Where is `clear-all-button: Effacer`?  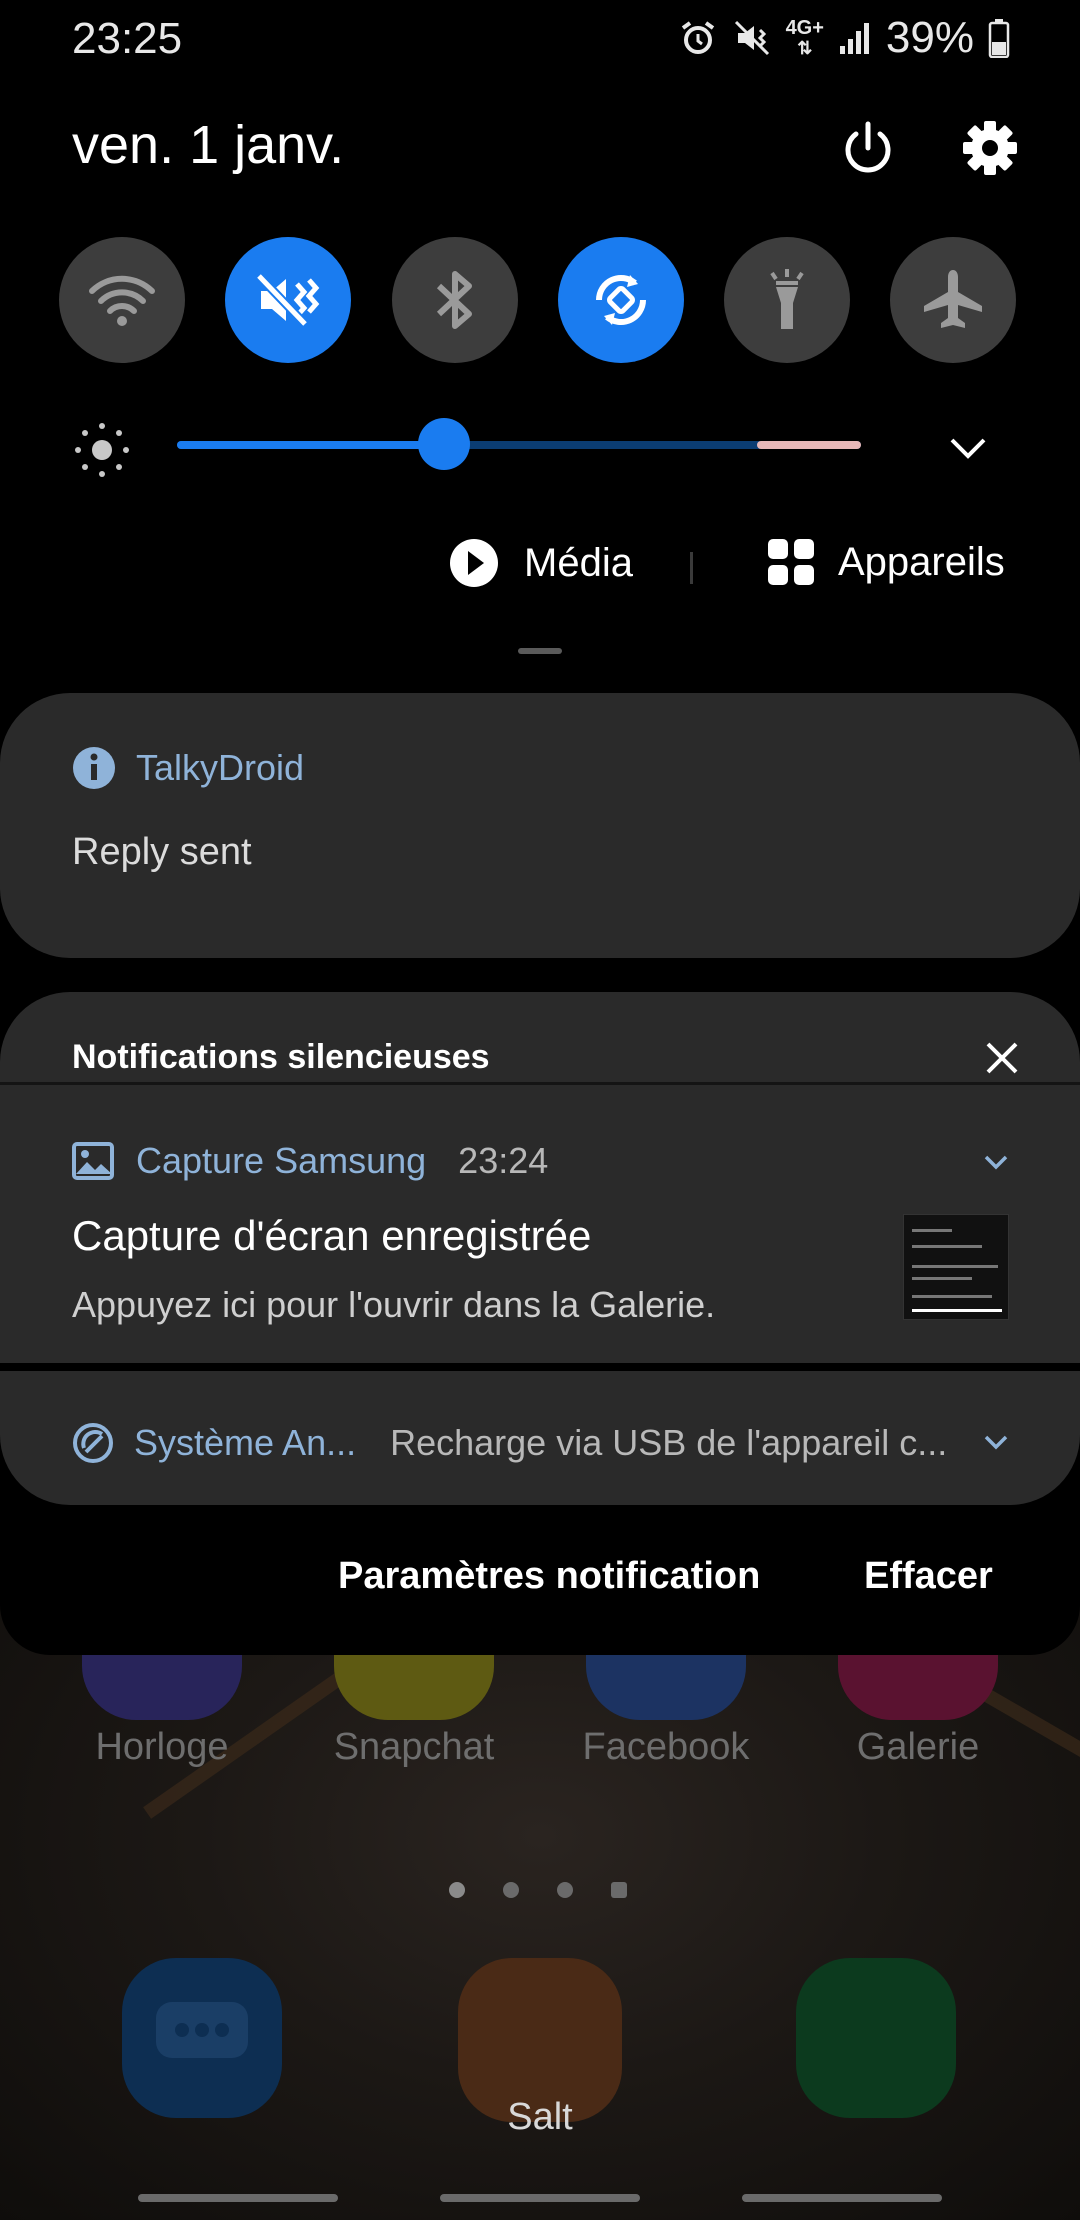 clear-all-button: Effacer is located at coordinates (928, 1576).